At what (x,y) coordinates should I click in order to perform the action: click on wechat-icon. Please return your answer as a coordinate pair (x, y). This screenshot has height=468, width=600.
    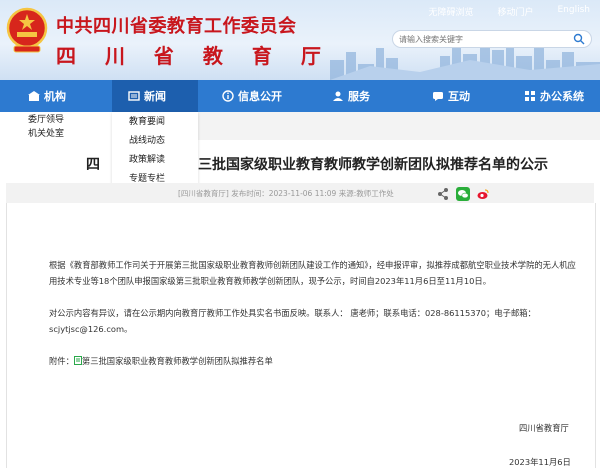
    Looking at the image, I should click on (463, 193).